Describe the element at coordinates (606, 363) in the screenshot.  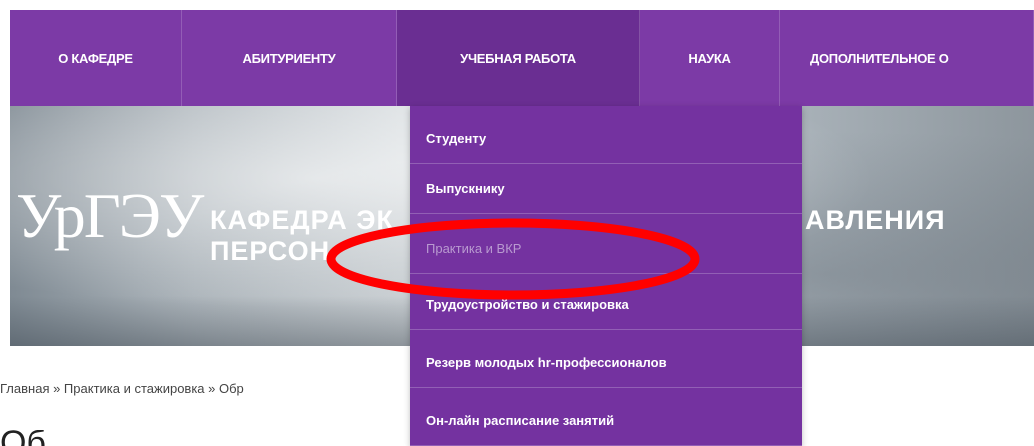
I see `menu-item-young-hr-reserve: Резерв молодых hr-профессионалов` at that location.